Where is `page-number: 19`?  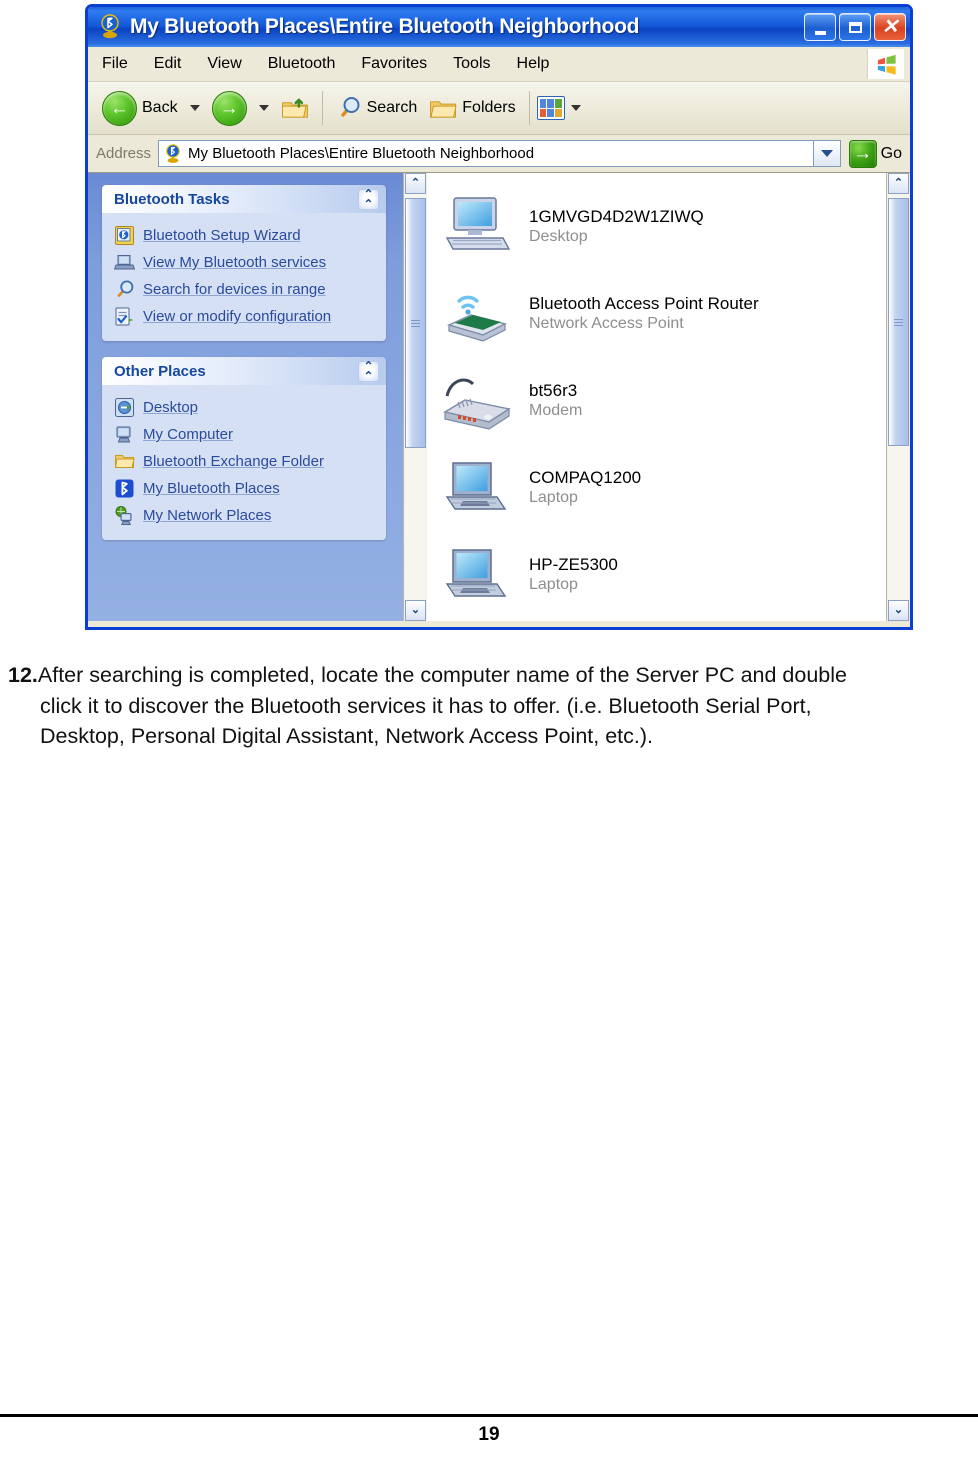 page-number: 19 is located at coordinates (489, 1434).